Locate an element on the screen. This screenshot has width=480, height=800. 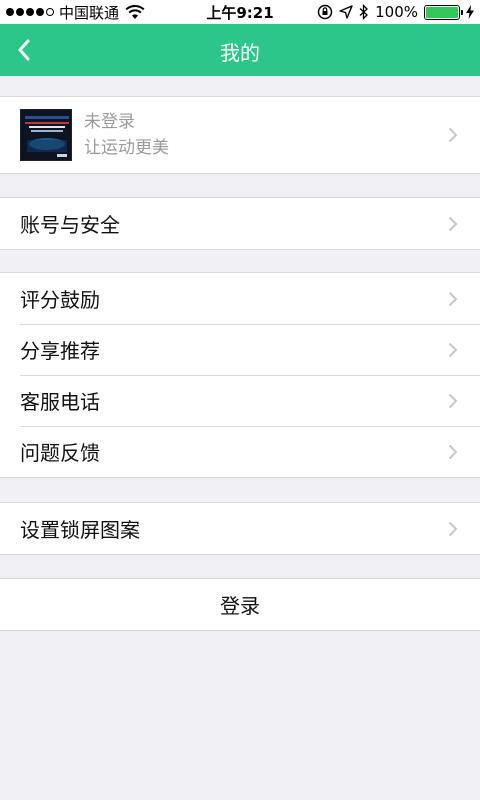
profile-group: 未登录 让运动更美 is located at coordinates (240, 135).